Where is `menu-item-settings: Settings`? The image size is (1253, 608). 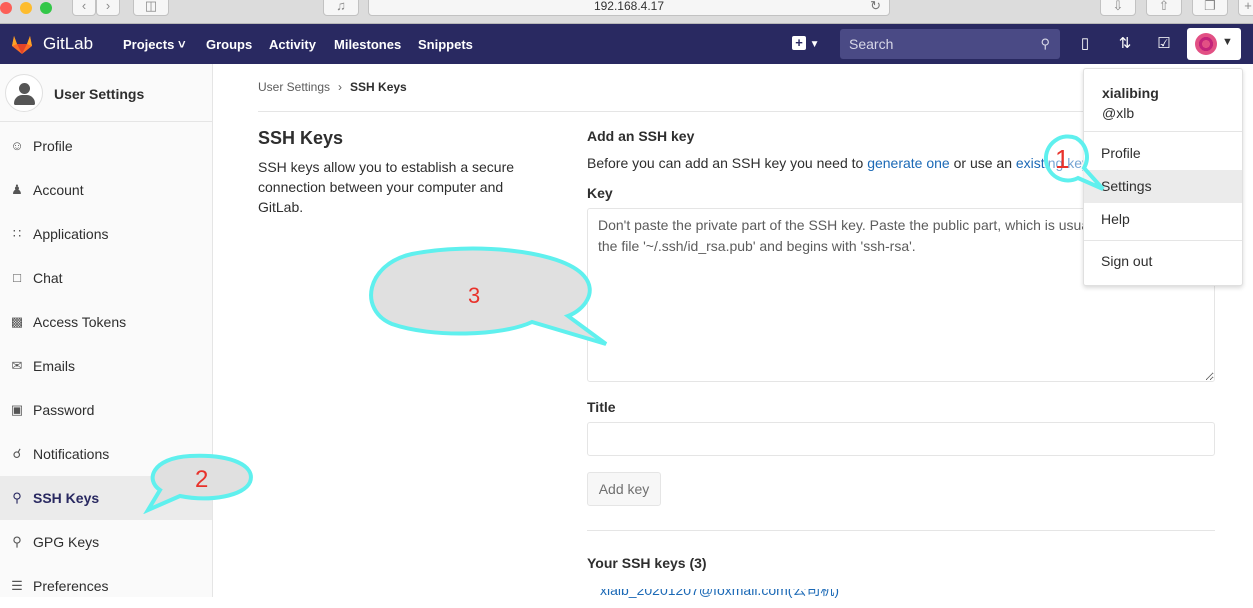 menu-item-settings: Settings is located at coordinates (1163, 186).